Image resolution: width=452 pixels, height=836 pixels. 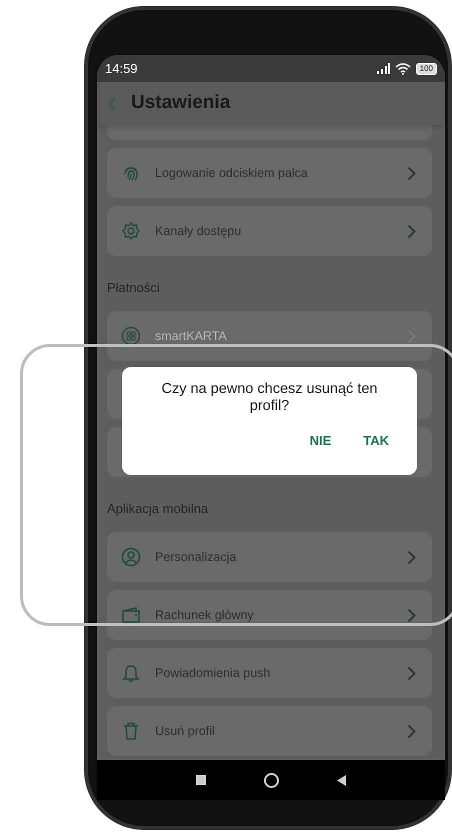 What do you see at coordinates (232, 173) in the screenshot?
I see `row-label: Logowanie odciskiem palca` at bounding box center [232, 173].